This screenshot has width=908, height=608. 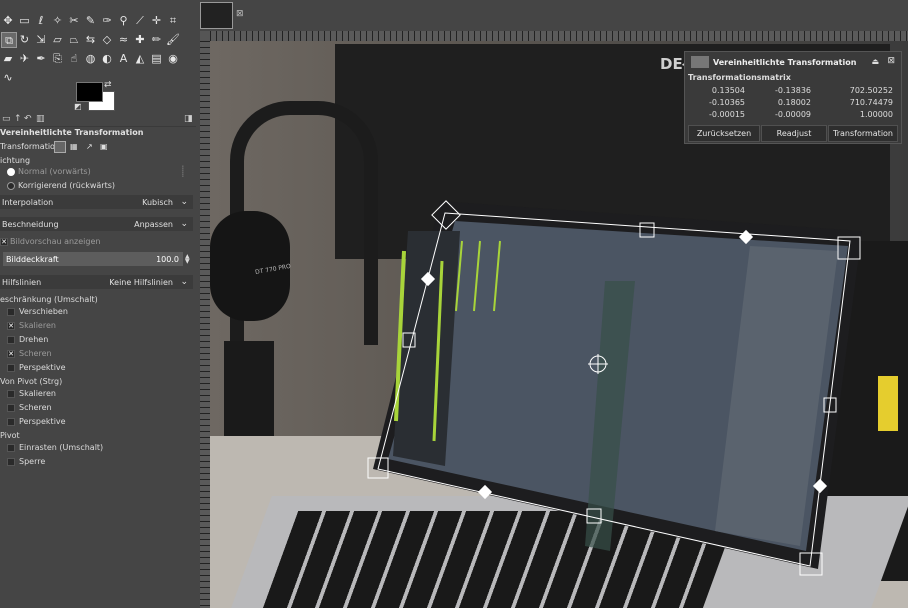 What do you see at coordinates (140, 58) in the screenshot?
I see `bucket-fill-icon: ◭` at bounding box center [140, 58].